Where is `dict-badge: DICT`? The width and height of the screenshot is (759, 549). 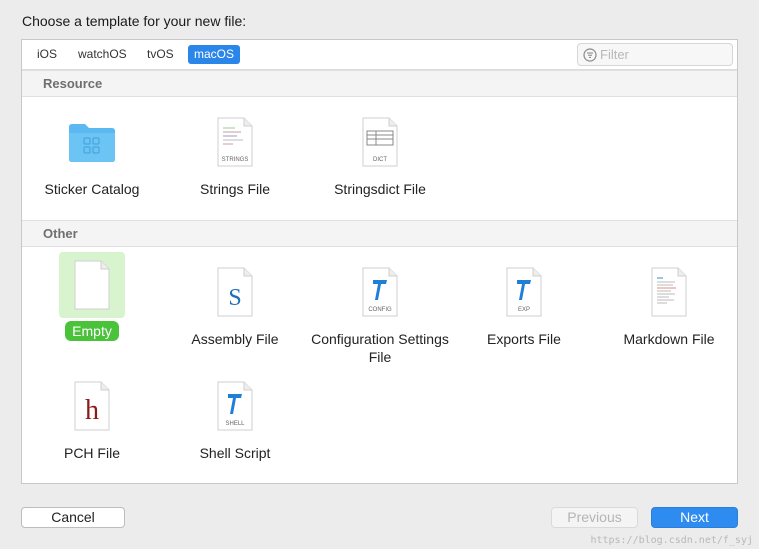
dict-badge: DICT is located at coordinates (380, 160).